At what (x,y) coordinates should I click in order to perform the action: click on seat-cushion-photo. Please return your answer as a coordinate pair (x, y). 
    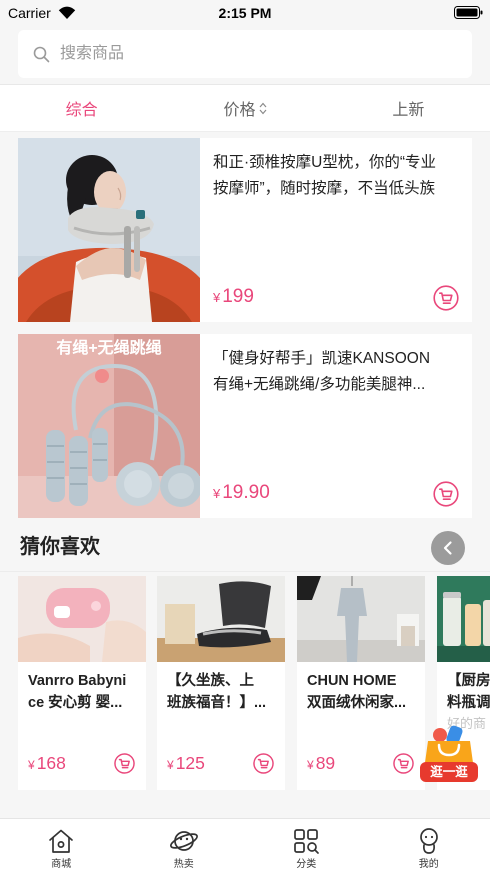
    Looking at the image, I should click on (221, 619).